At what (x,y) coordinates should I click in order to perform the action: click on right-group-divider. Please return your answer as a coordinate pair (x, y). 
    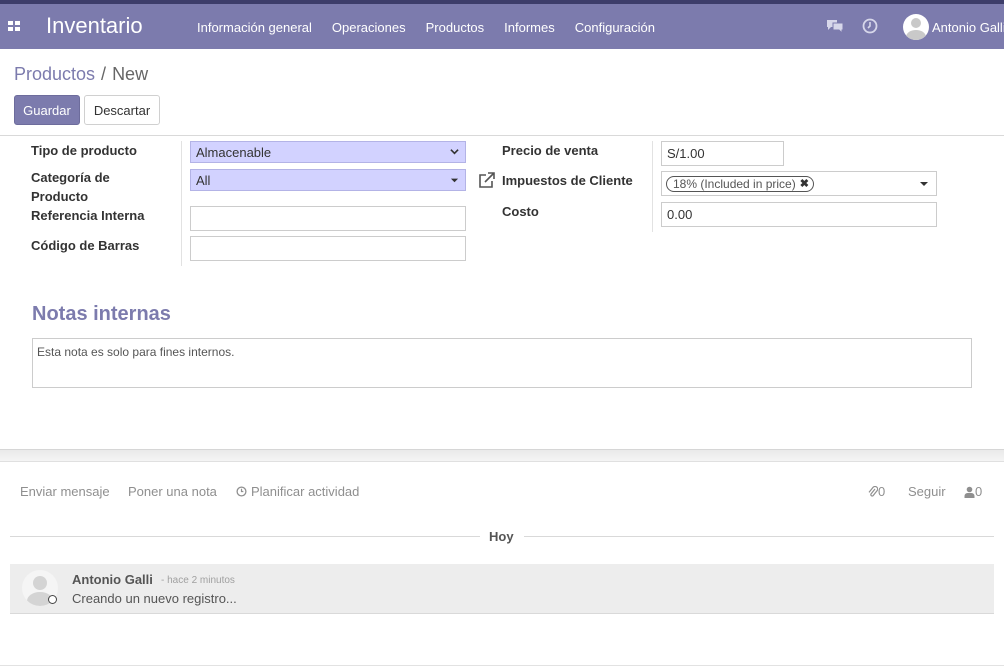
    Looking at the image, I should click on (652, 186).